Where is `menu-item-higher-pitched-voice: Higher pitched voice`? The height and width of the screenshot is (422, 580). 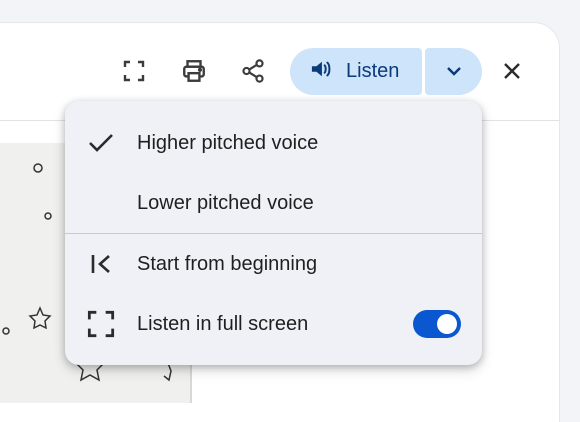
menu-item-higher-pitched-voice: Higher pitched voice is located at coordinates (273, 143).